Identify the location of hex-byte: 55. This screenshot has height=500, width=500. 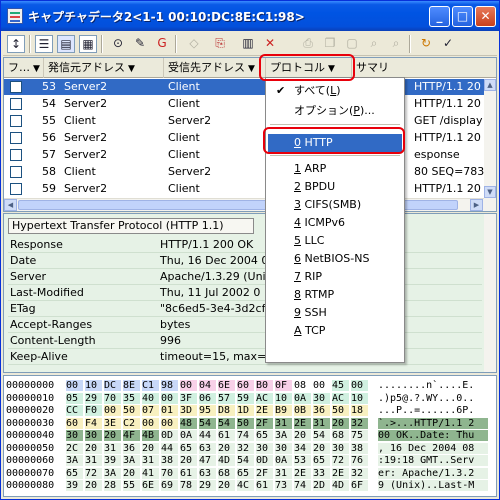
(131, 485).